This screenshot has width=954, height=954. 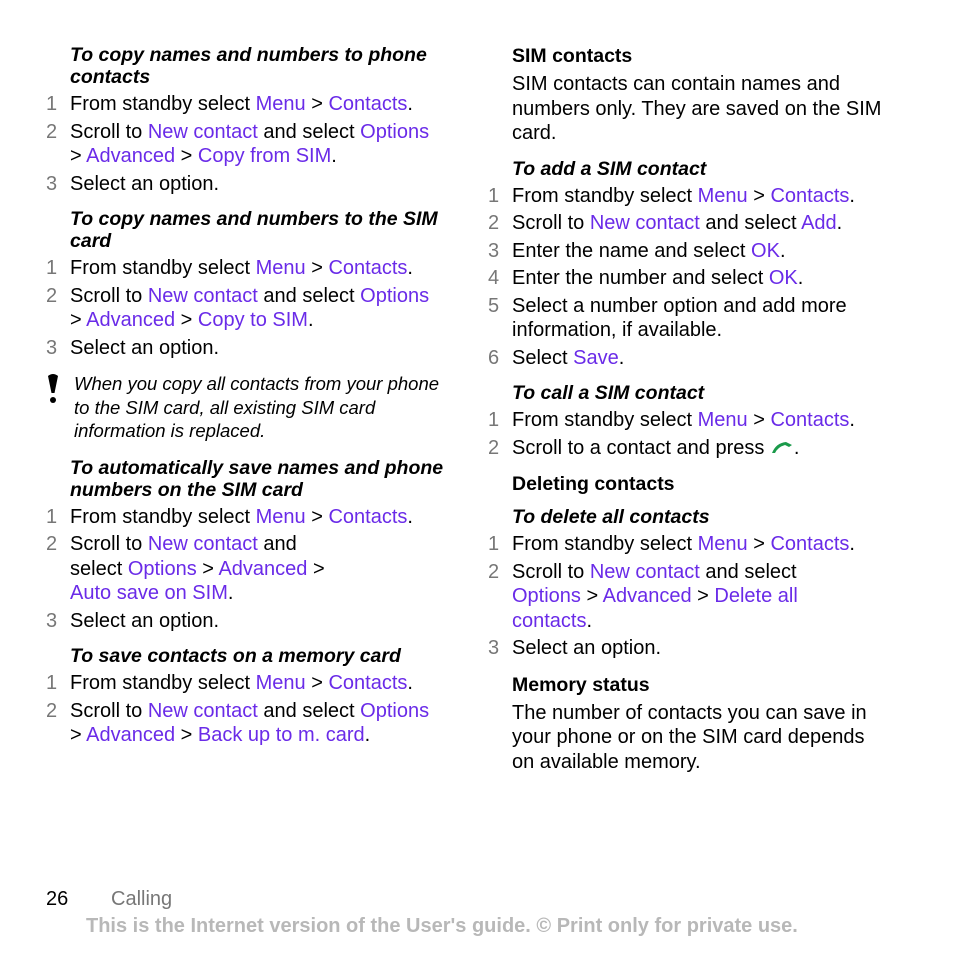 I want to click on step: 4 Enter the number and select OK., so click(x=688, y=278).